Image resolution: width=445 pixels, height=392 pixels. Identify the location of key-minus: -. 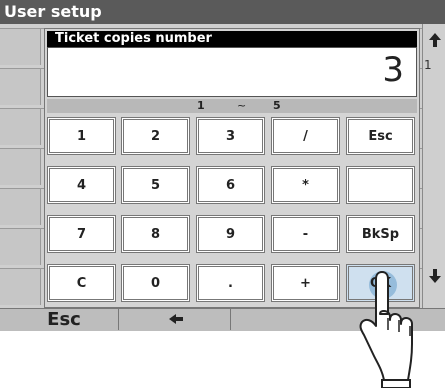
(305, 234).